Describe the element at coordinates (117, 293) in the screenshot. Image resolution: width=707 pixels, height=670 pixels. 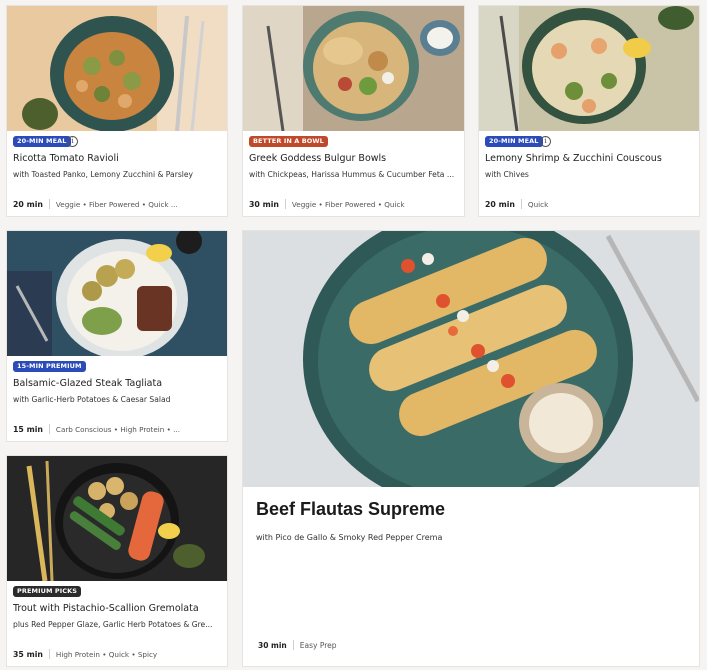
I see `recipe-image-steak` at that location.